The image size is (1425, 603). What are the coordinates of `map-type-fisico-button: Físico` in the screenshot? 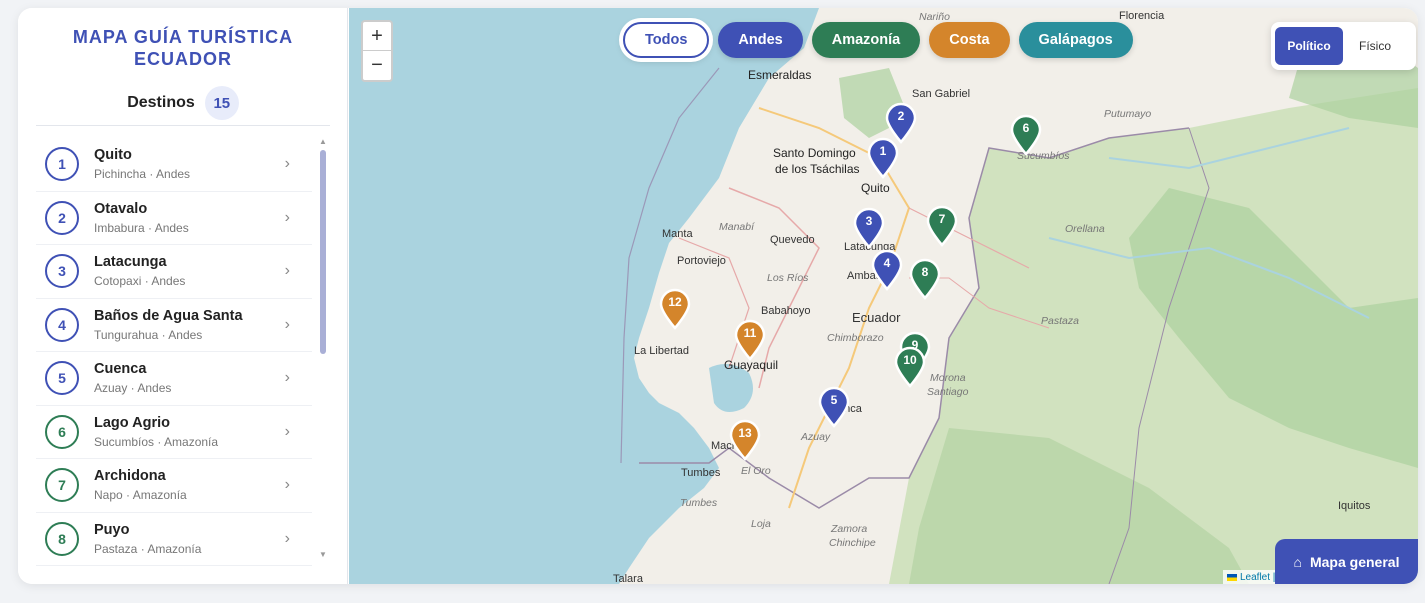 It's located at (1375, 46).